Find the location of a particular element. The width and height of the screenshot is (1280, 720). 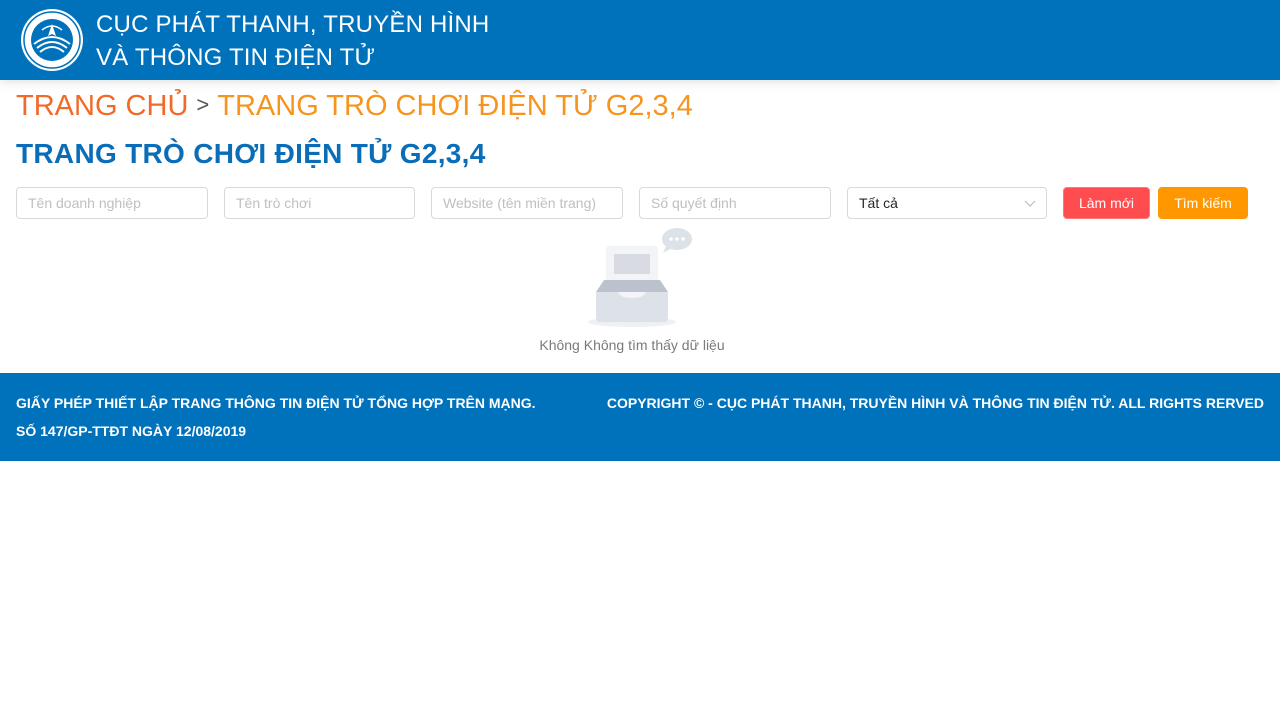

page-title: TRANG TRÒ CHƠI ĐIỆN TỬ G2,3,4 is located at coordinates (251, 153).